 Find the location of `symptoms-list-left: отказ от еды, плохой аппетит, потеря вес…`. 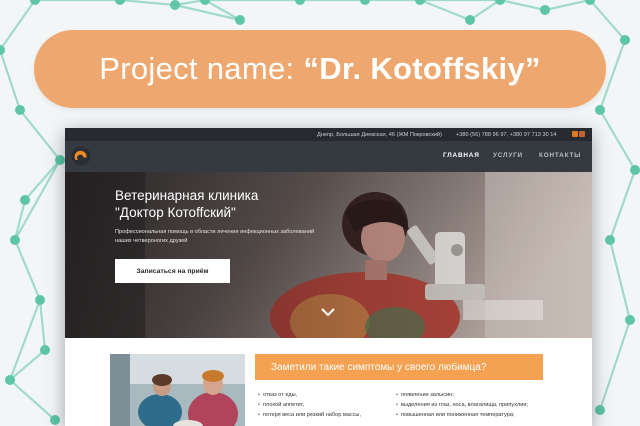

symptoms-list-left: отказ от еды, плохой аппетит, потеря вес… is located at coordinates (309, 405).